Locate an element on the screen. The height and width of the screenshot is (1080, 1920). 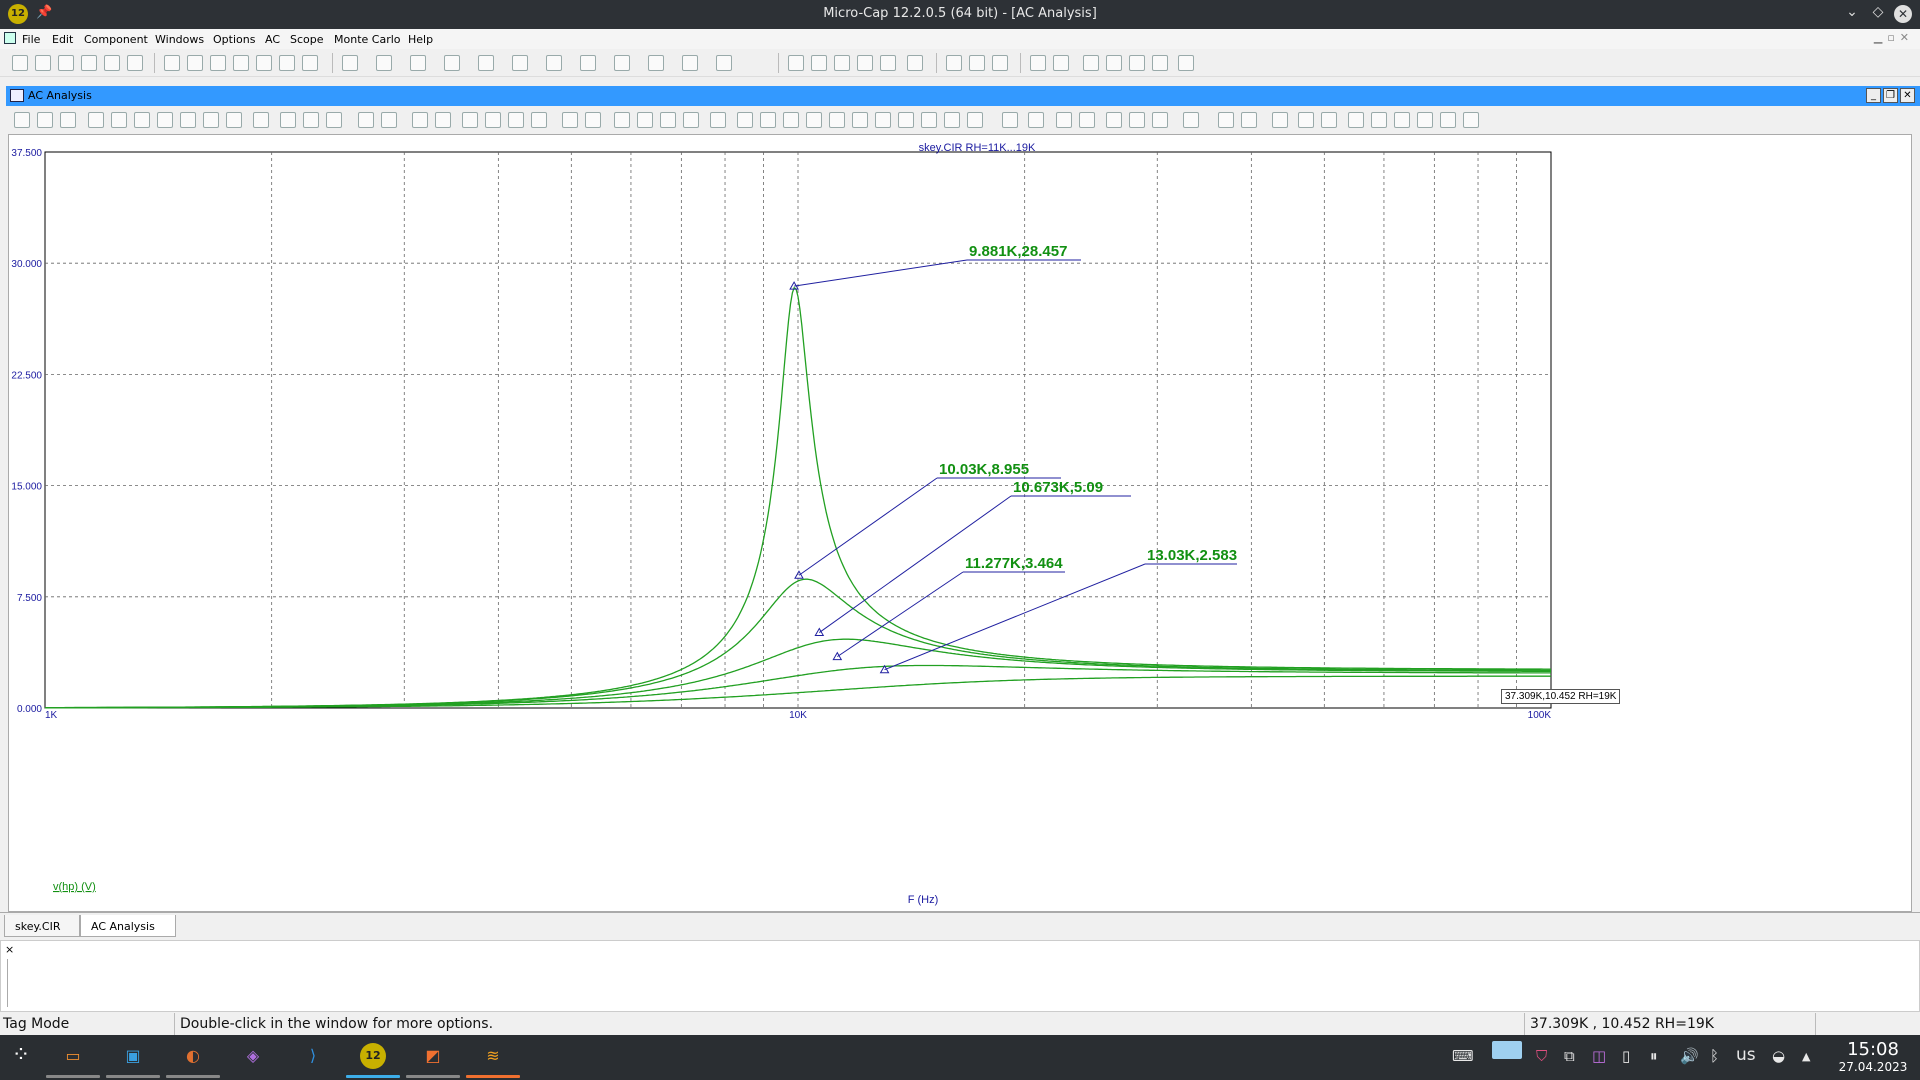
bluetooth-icon: ᛒ is located at coordinates (1714, 1056).